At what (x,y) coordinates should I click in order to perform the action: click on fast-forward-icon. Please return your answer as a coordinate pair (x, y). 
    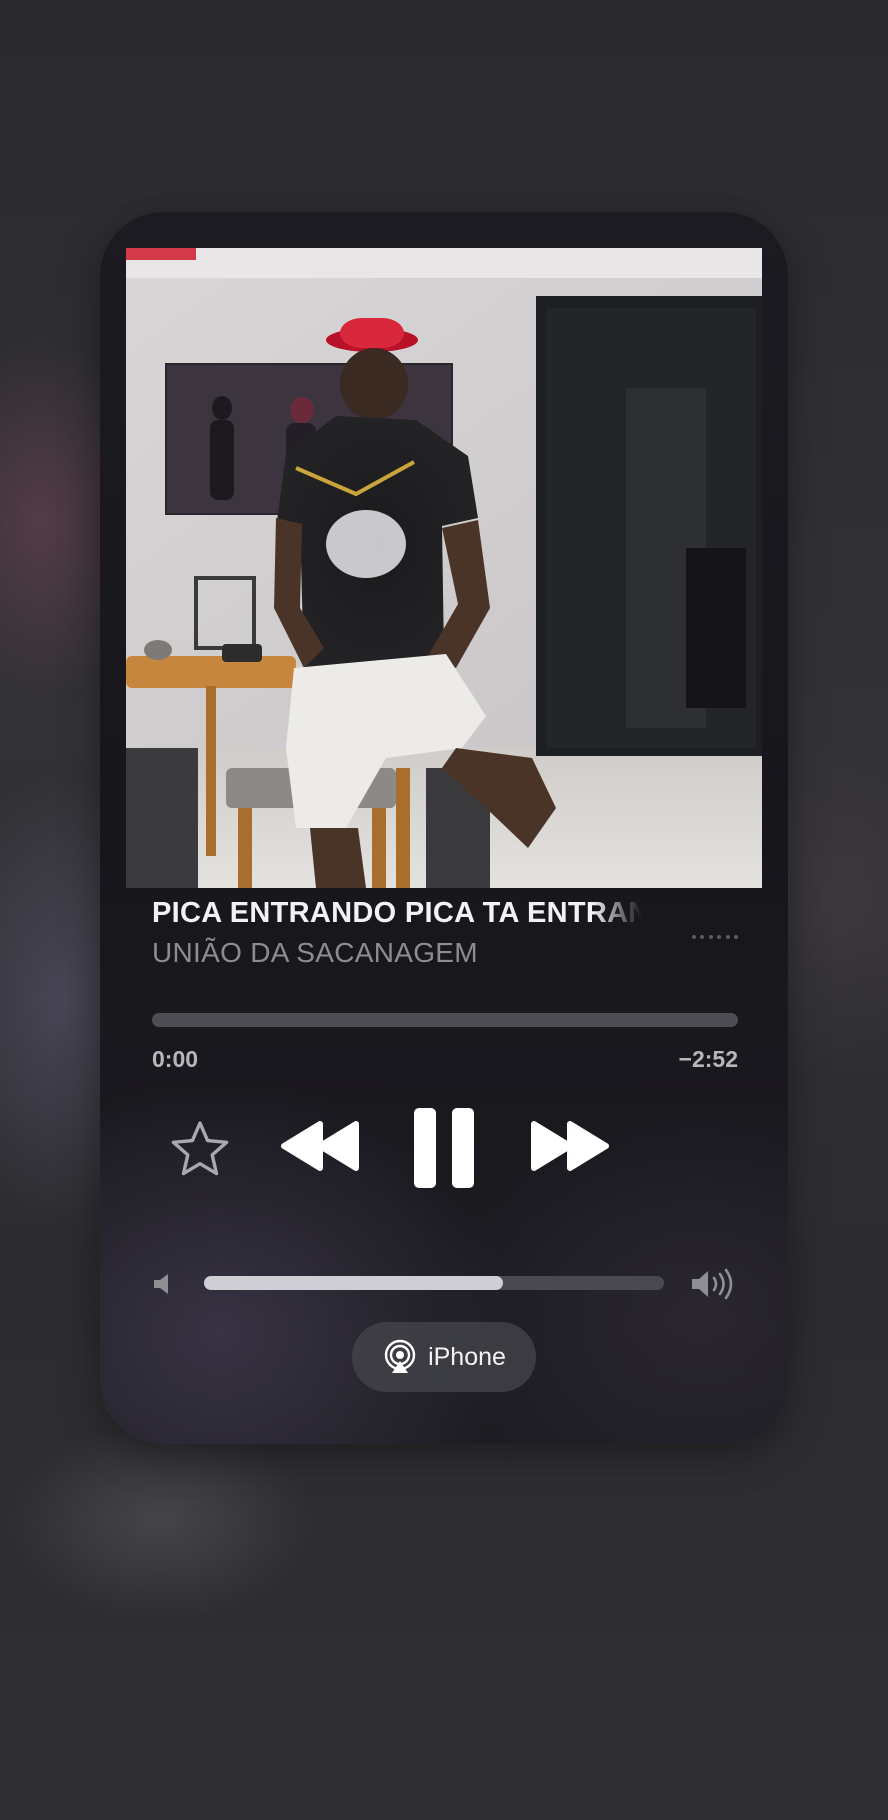
    Looking at the image, I should click on (570, 1146).